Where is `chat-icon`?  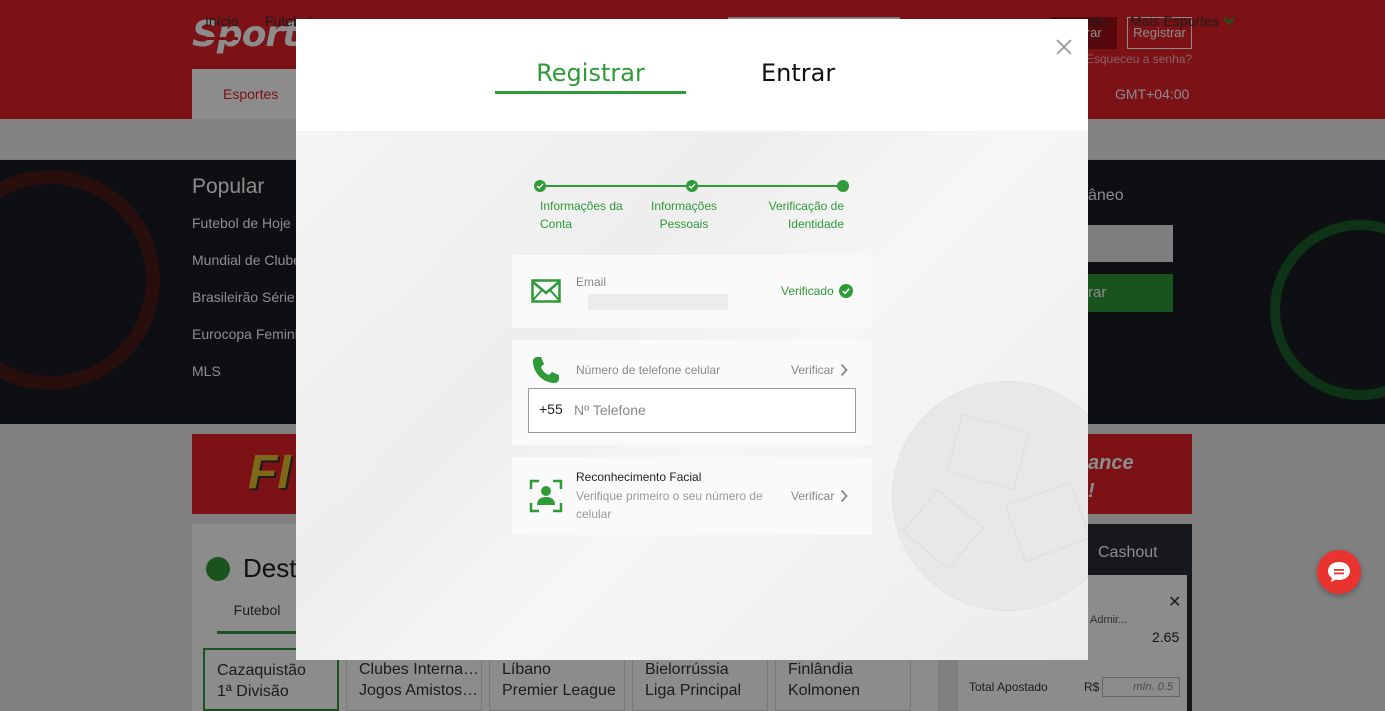
chat-icon is located at coordinates (1339, 572).